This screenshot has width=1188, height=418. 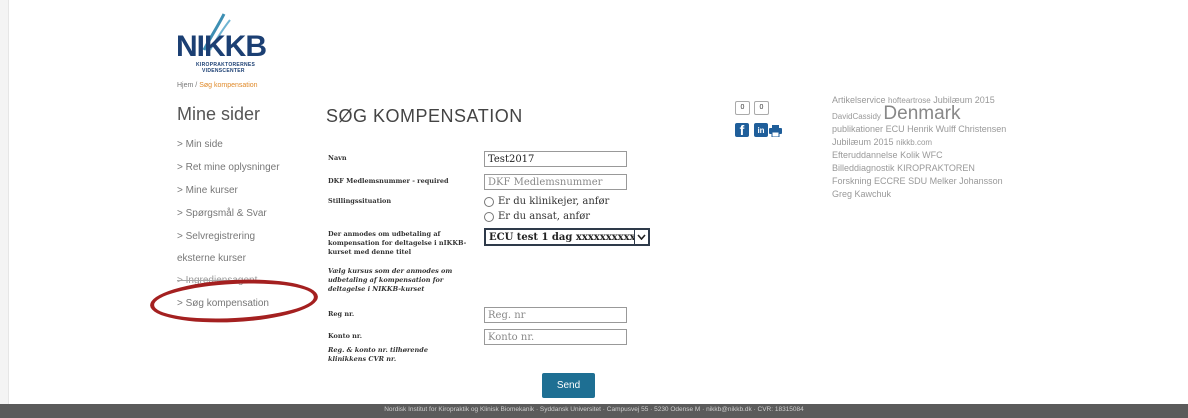 What do you see at coordinates (555, 337) in the screenshot?
I see `account-number-field` at bounding box center [555, 337].